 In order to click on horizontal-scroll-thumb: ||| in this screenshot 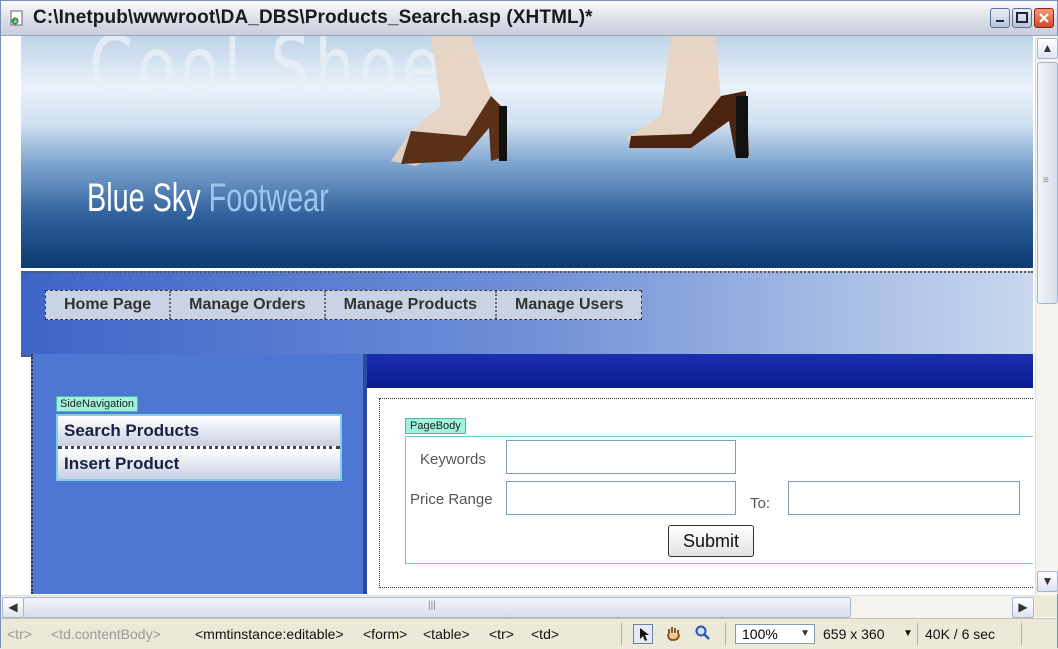, I will do `click(437, 607)`.